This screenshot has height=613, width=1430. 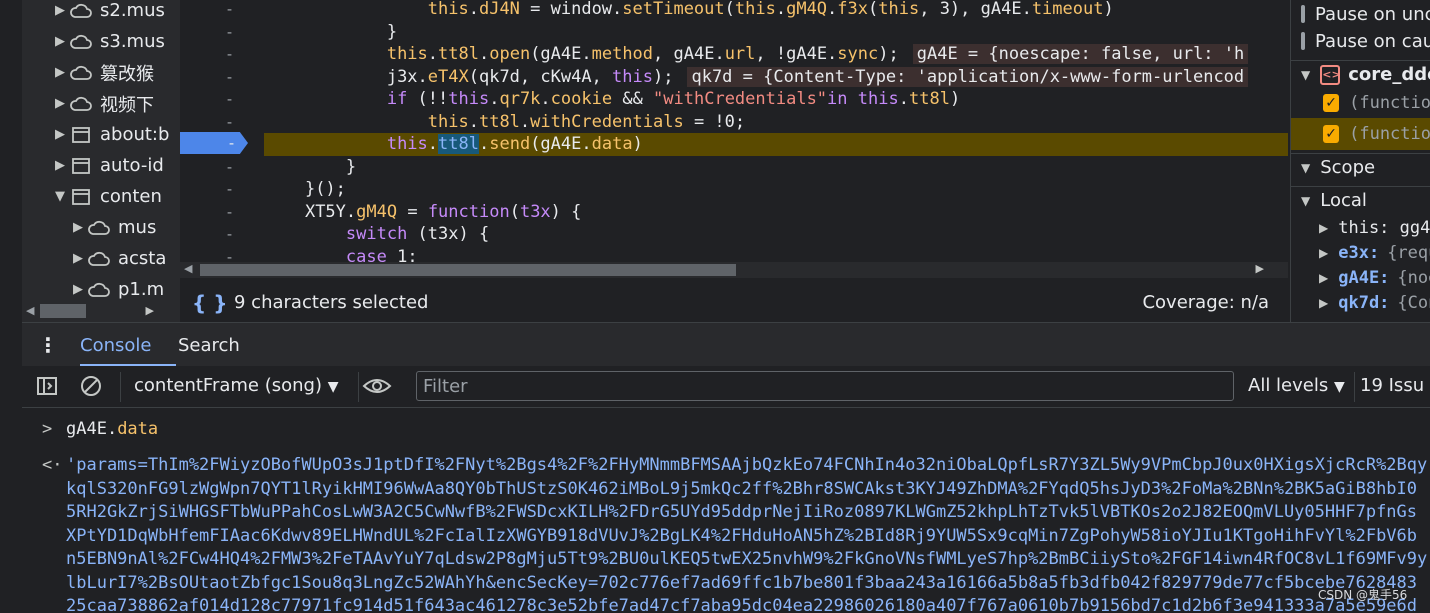 What do you see at coordinates (1260, 268) in the screenshot?
I see `hscroll-right-arrow-icon: ▶` at bounding box center [1260, 268].